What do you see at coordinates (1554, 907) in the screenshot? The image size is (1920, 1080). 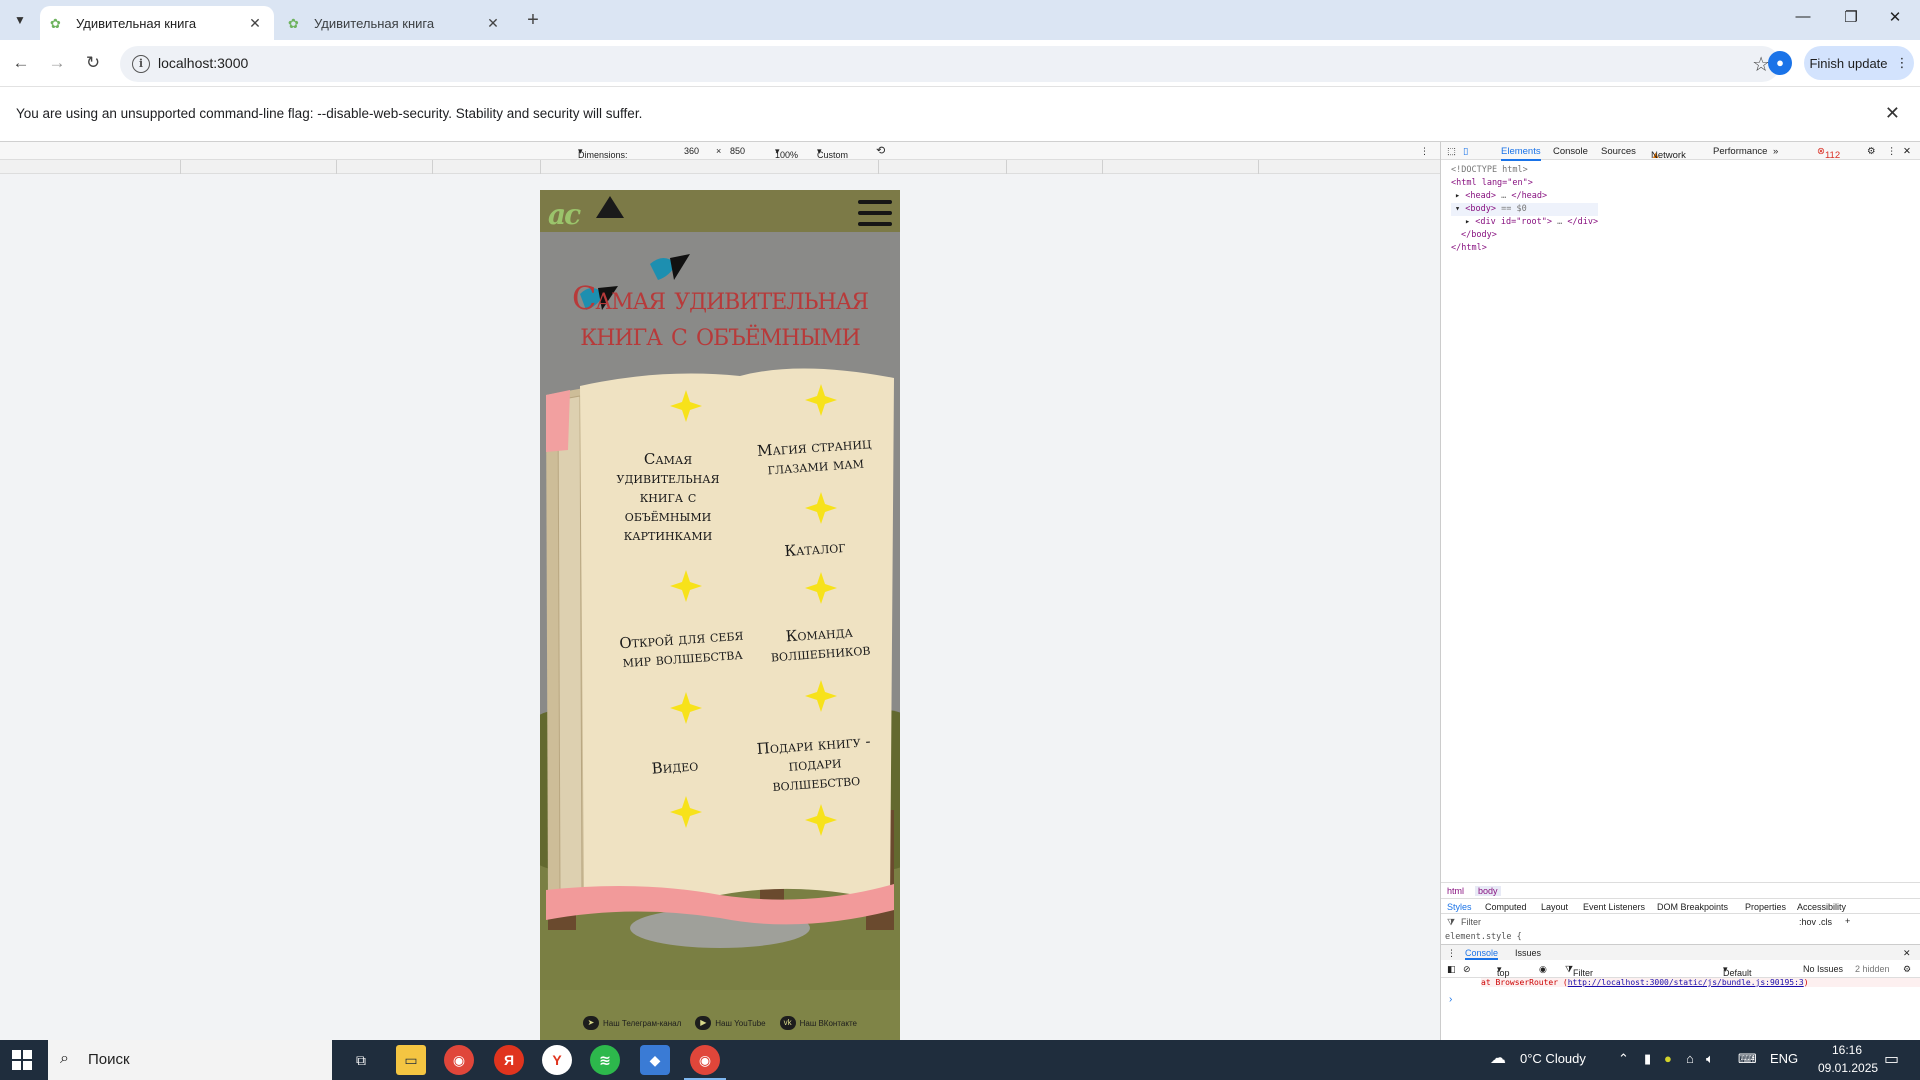 I see `tab-layout: Layout` at bounding box center [1554, 907].